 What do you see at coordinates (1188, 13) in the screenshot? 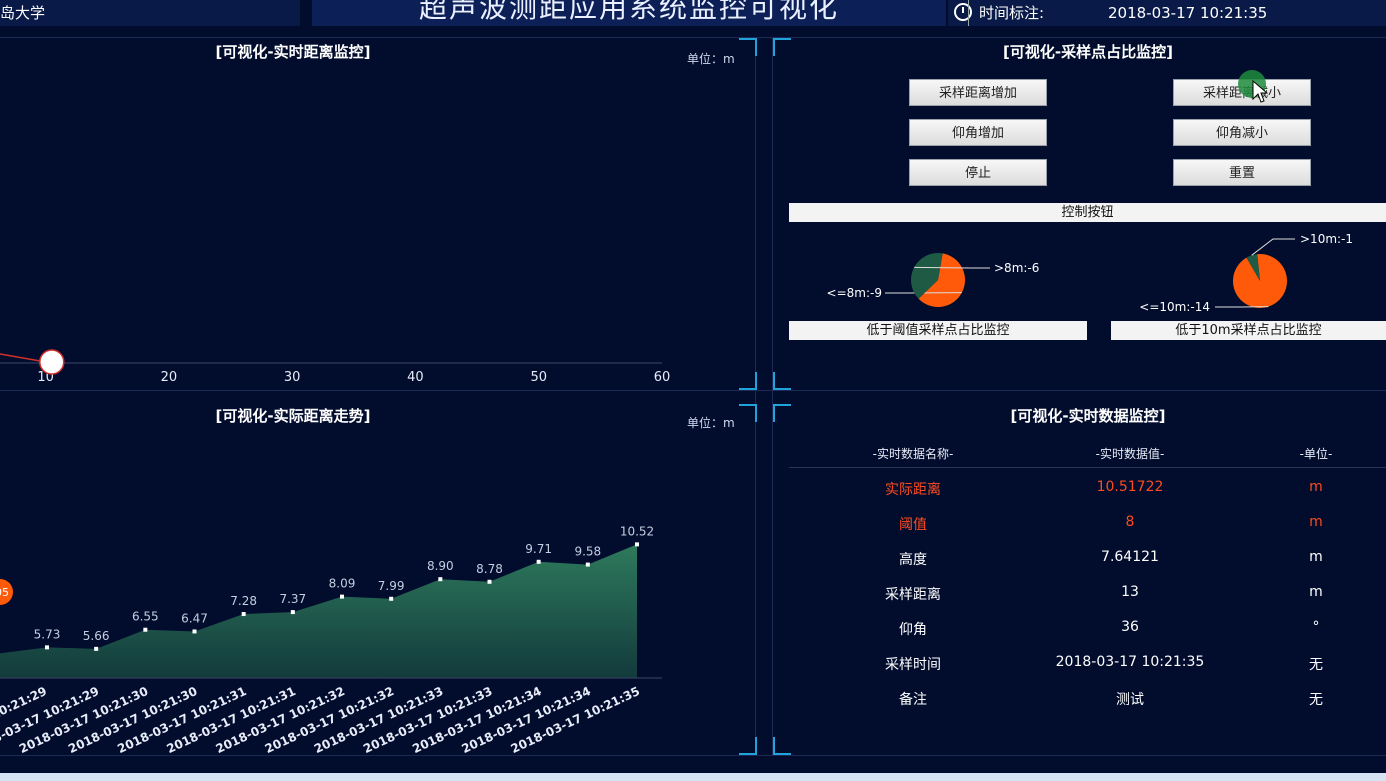
I see `time-value: 2018-03-17 10:21:35` at bounding box center [1188, 13].